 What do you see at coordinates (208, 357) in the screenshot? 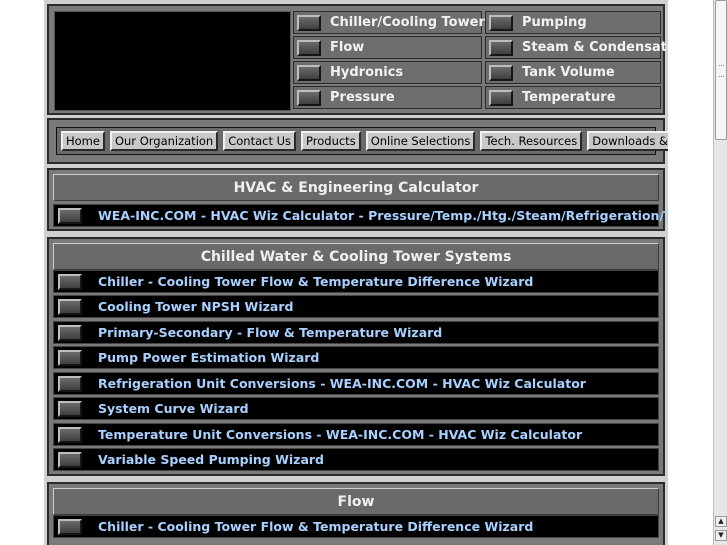
I see `item-link: Pump Power Estimation Wizard` at bounding box center [208, 357].